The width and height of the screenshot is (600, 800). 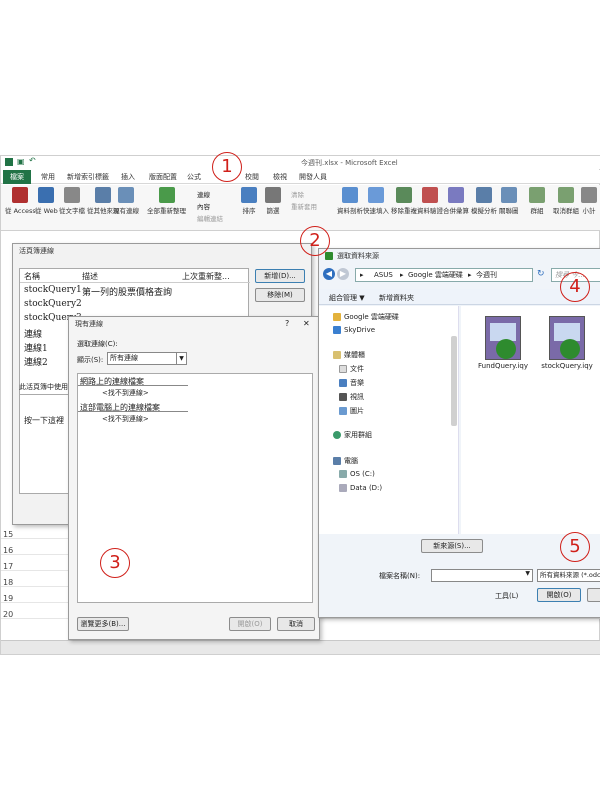 I want to click on connections-link: 連線, so click(x=203, y=194).